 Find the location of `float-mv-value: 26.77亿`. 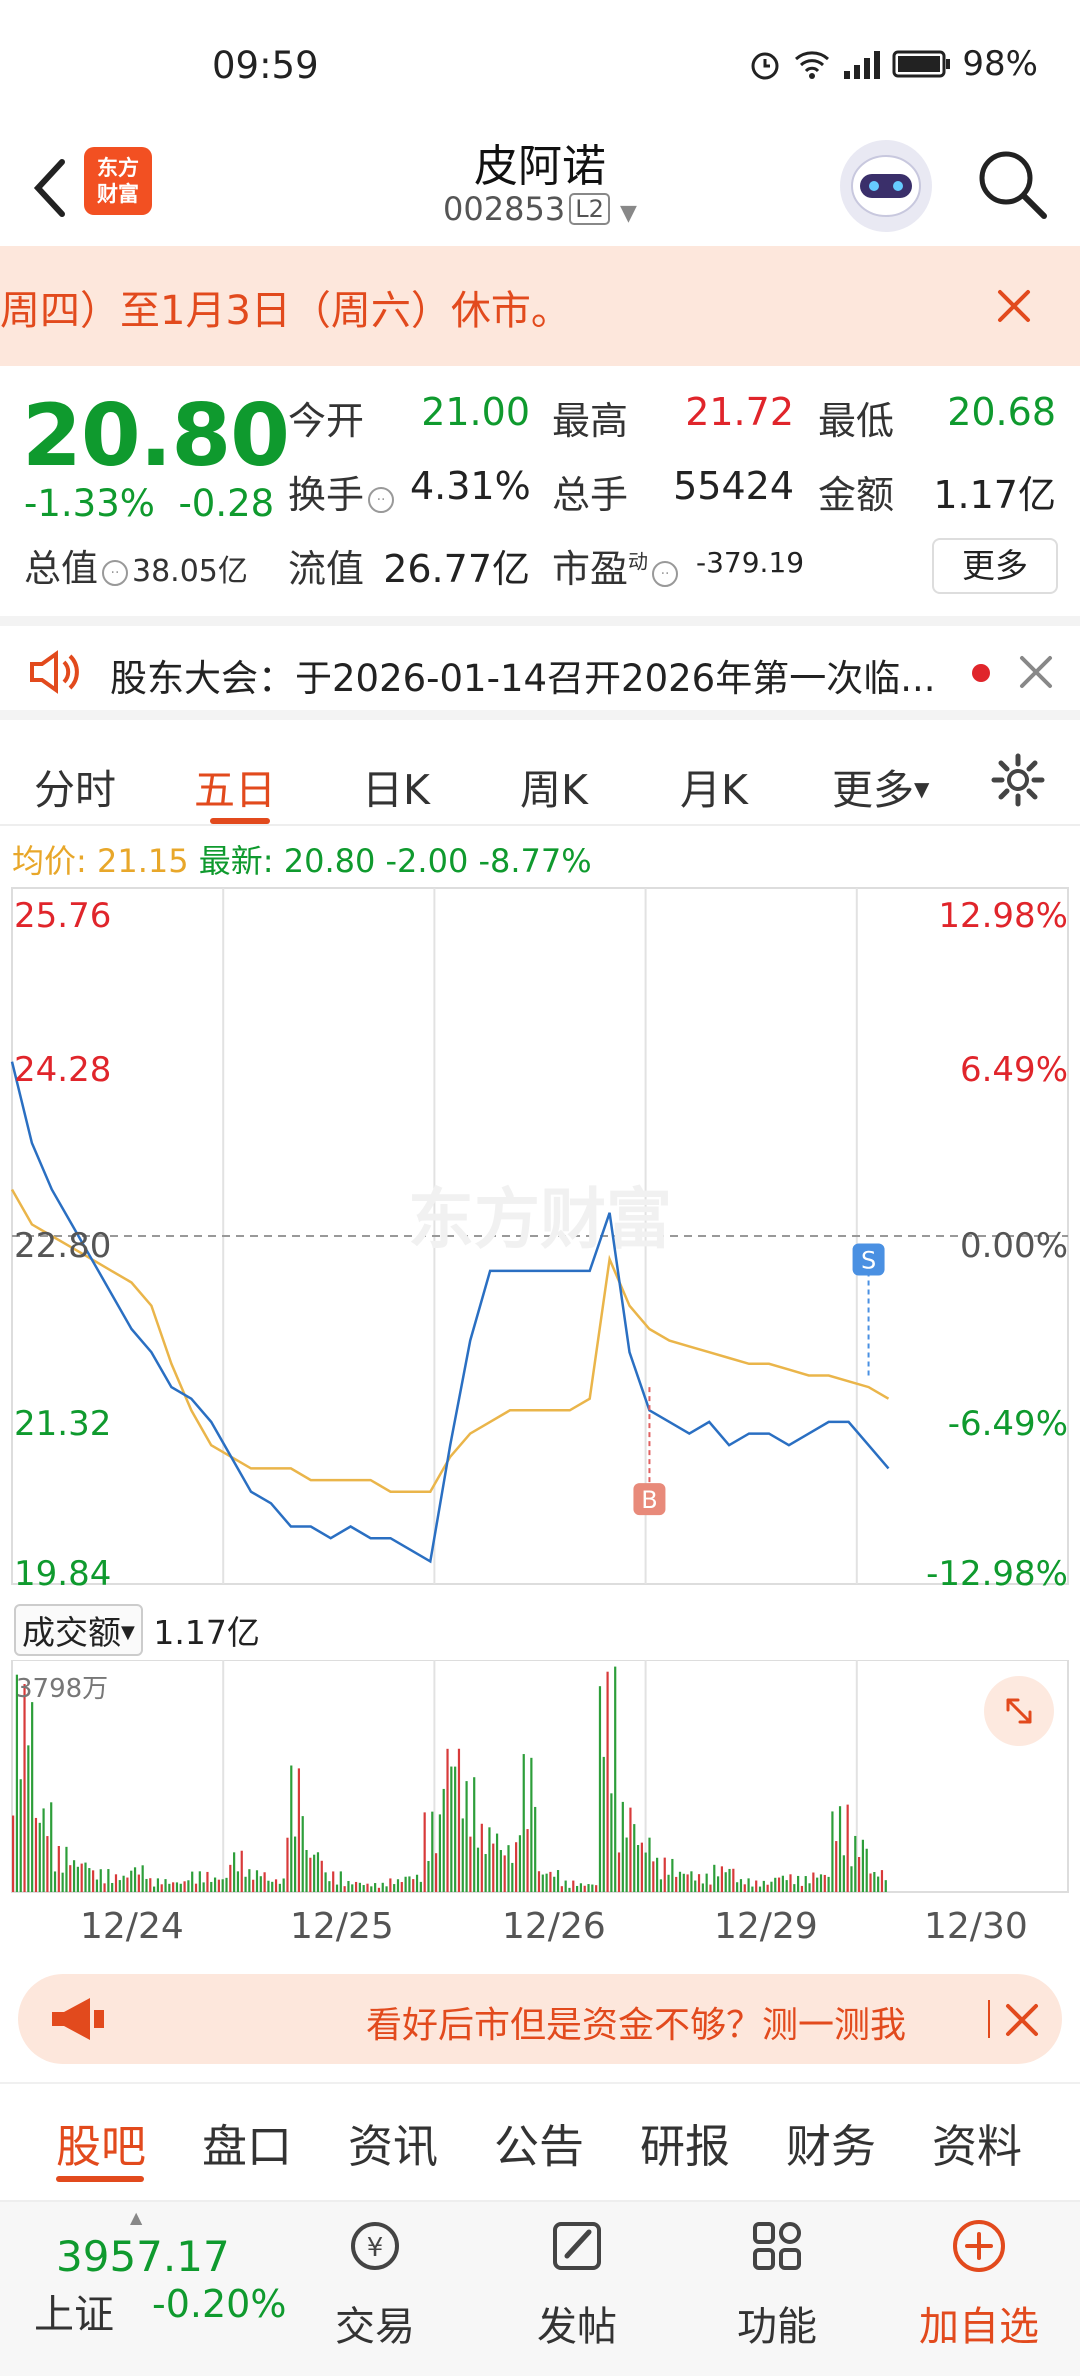

float-mv-value: 26.77亿 is located at coordinates (456, 569).